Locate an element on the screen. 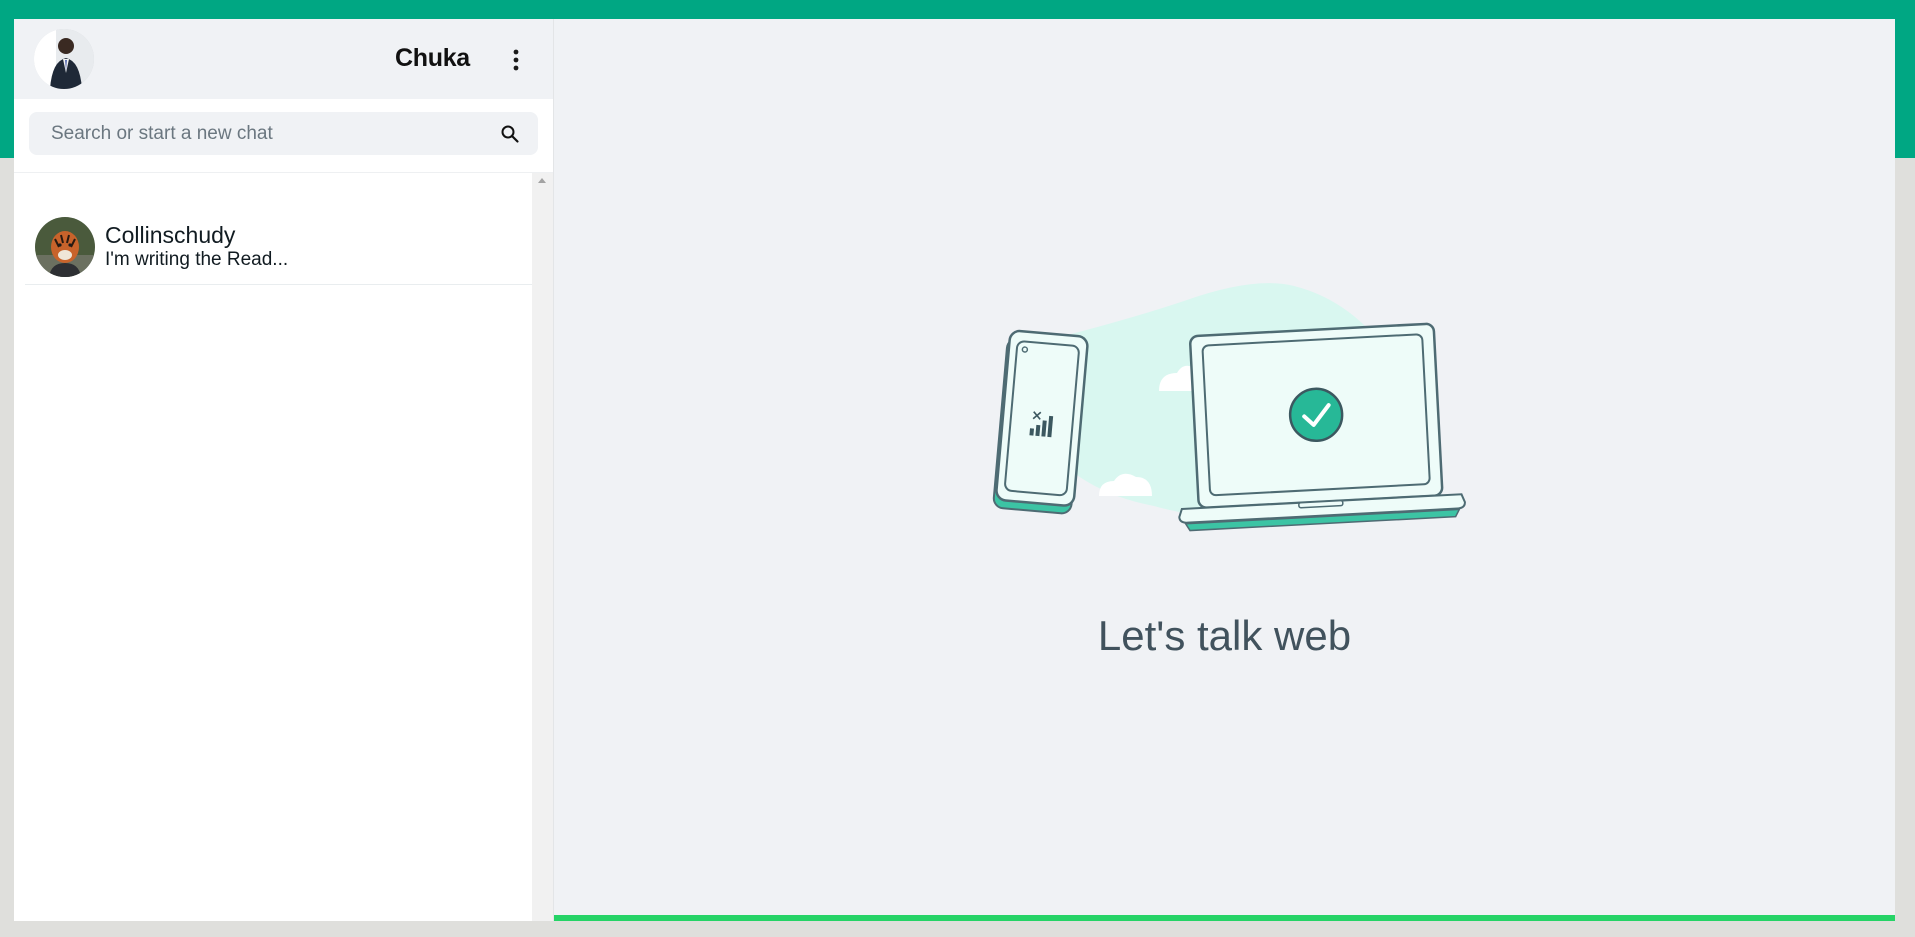 Image resolution: width=1915 pixels, height=937 pixels. person-avatar-icon is located at coordinates (64, 59).